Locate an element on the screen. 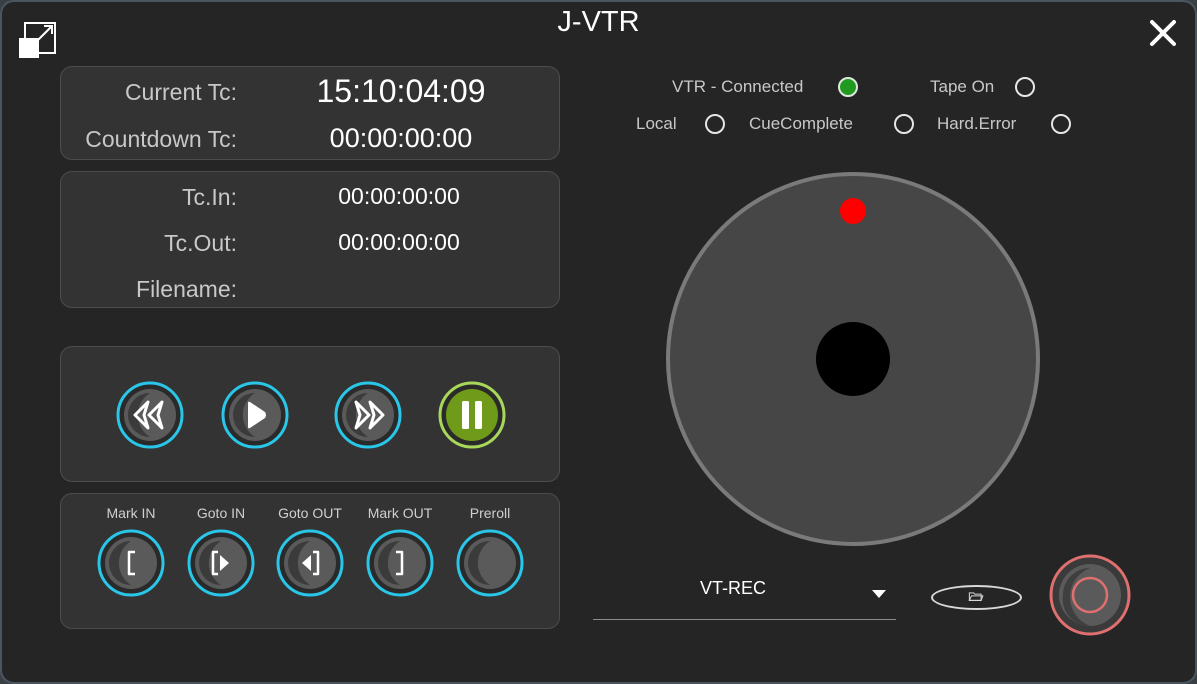 The image size is (1197, 684). open-folder-button is located at coordinates (976, 597).